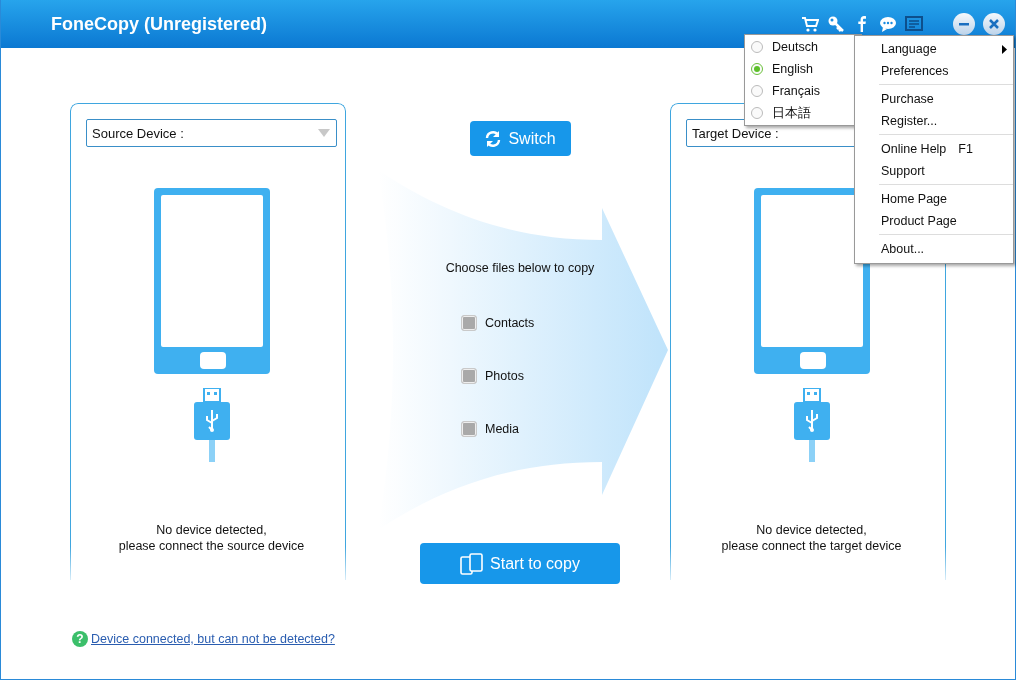 The width and height of the screenshot is (1016, 680). What do you see at coordinates (934, 221) in the screenshot?
I see `menu-item: Product Page` at bounding box center [934, 221].